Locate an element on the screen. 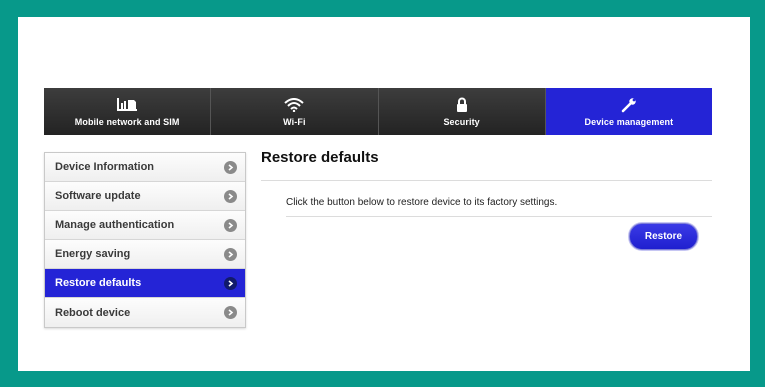  sidebar-item-label: Reboot device is located at coordinates (93, 312).